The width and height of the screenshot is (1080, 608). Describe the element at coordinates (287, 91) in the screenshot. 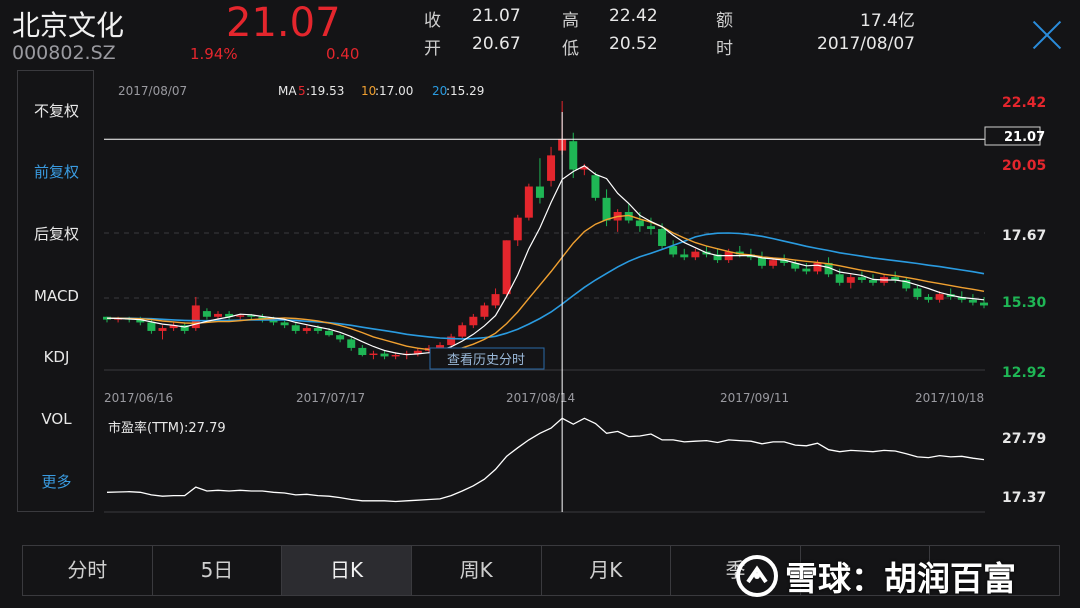

I see `ma5-prefix: MA` at that location.